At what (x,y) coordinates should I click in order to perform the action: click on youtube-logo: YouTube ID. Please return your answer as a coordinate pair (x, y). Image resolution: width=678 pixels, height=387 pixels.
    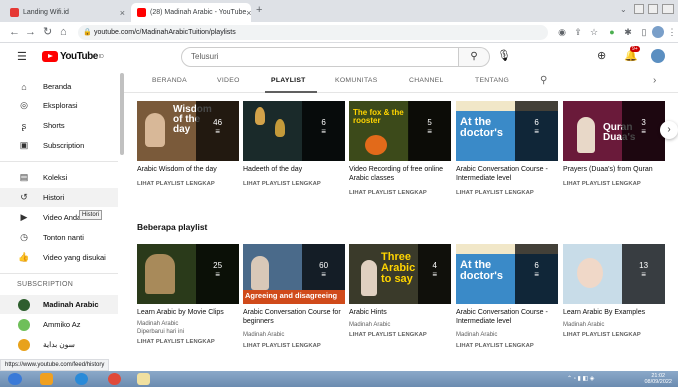
    Looking at the image, I should click on (73, 56).